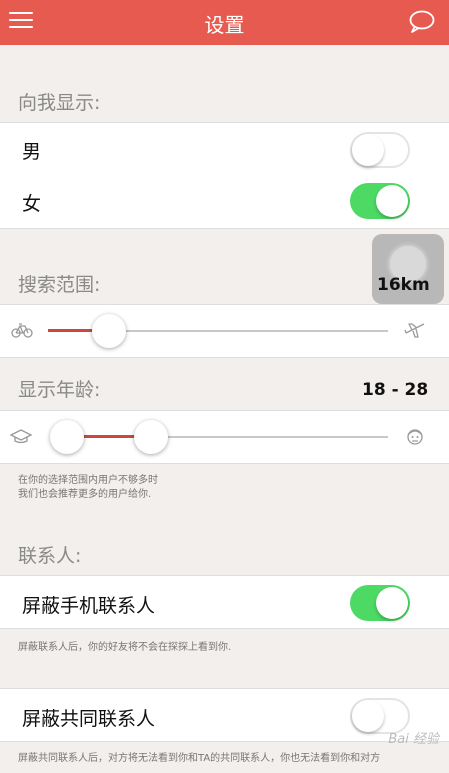 The width and height of the screenshot is (449, 773). Describe the element at coordinates (89, 719) in the screenshot. I see `block-common-contacts-label: 屏蔽共同联系人` at that location.